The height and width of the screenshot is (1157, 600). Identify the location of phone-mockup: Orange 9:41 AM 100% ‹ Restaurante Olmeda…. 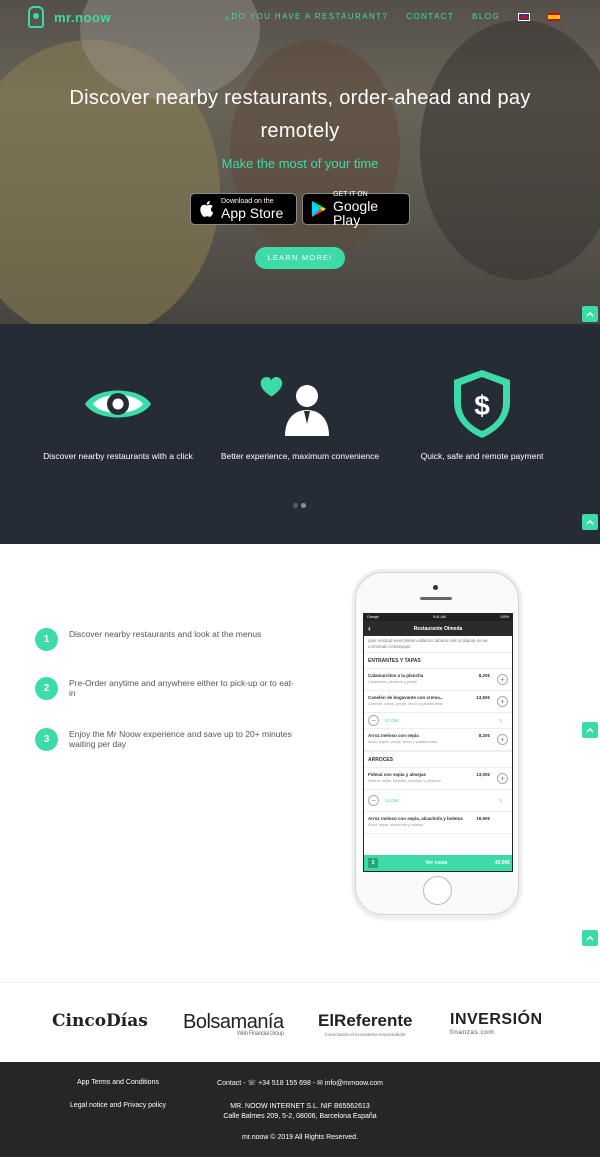
(437, 743).